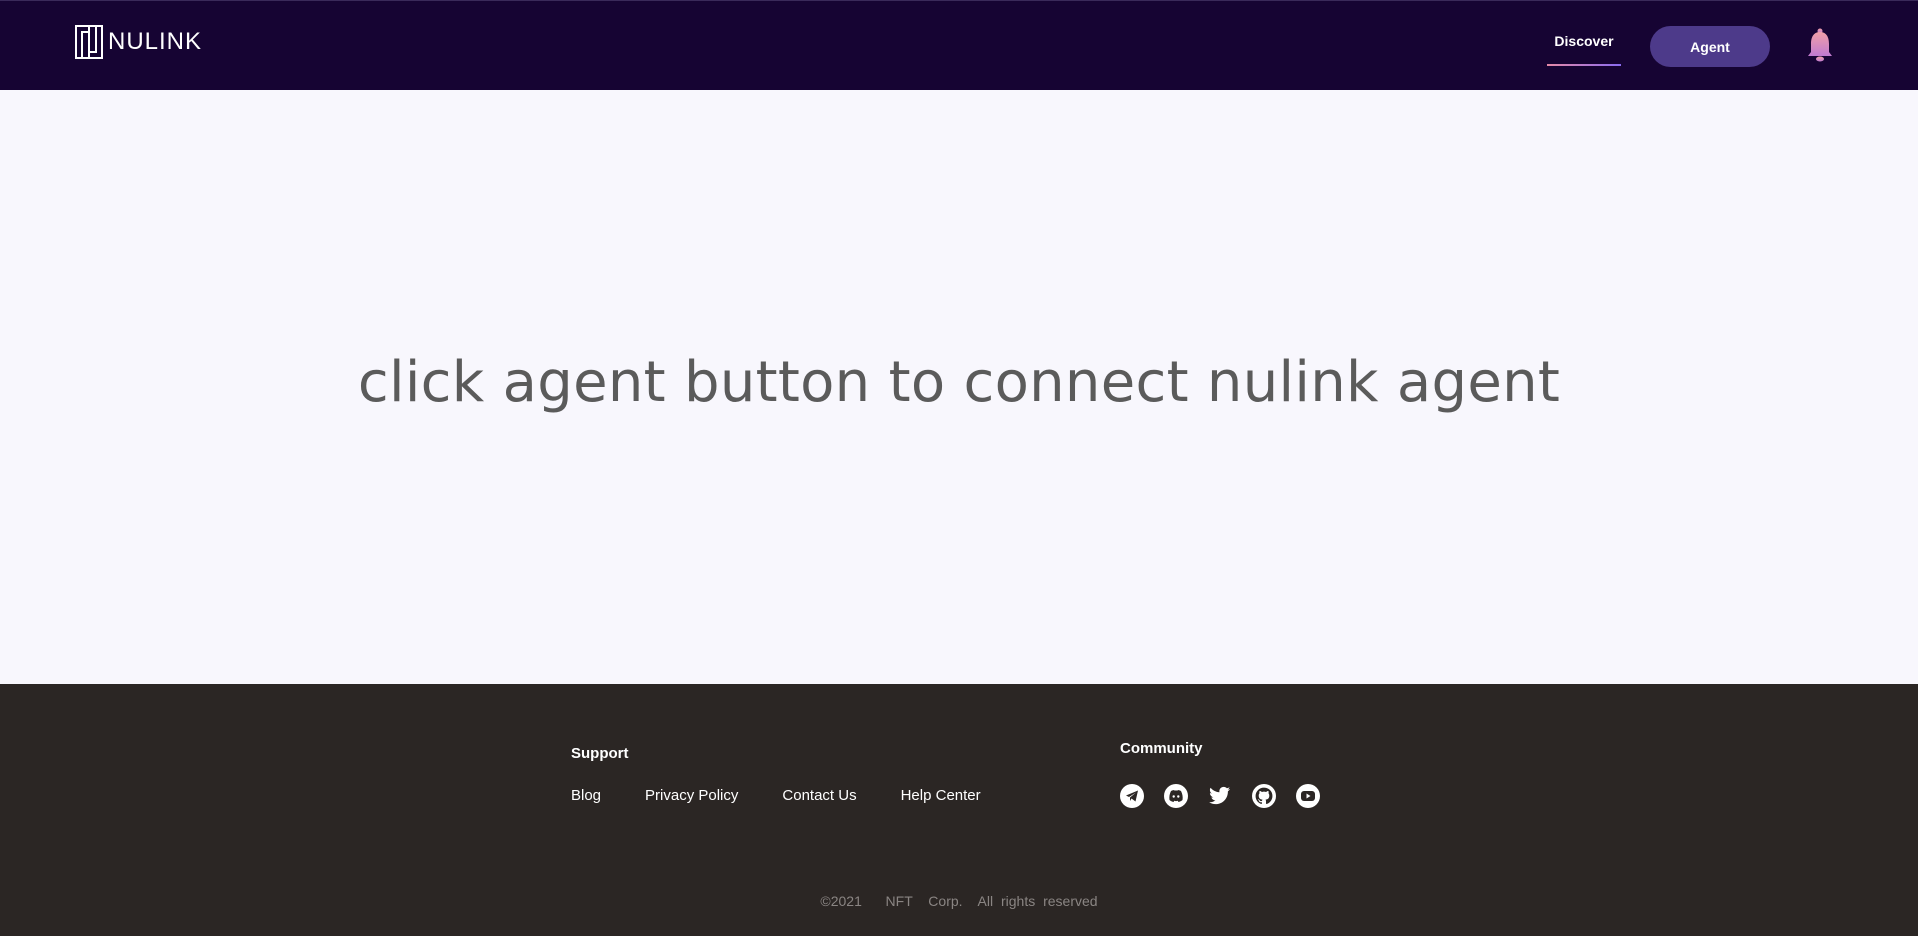 Image resolution: width=1918 pixels, height=936 pixels. I want to click on logo-text: NULINK, so click(155, 41).